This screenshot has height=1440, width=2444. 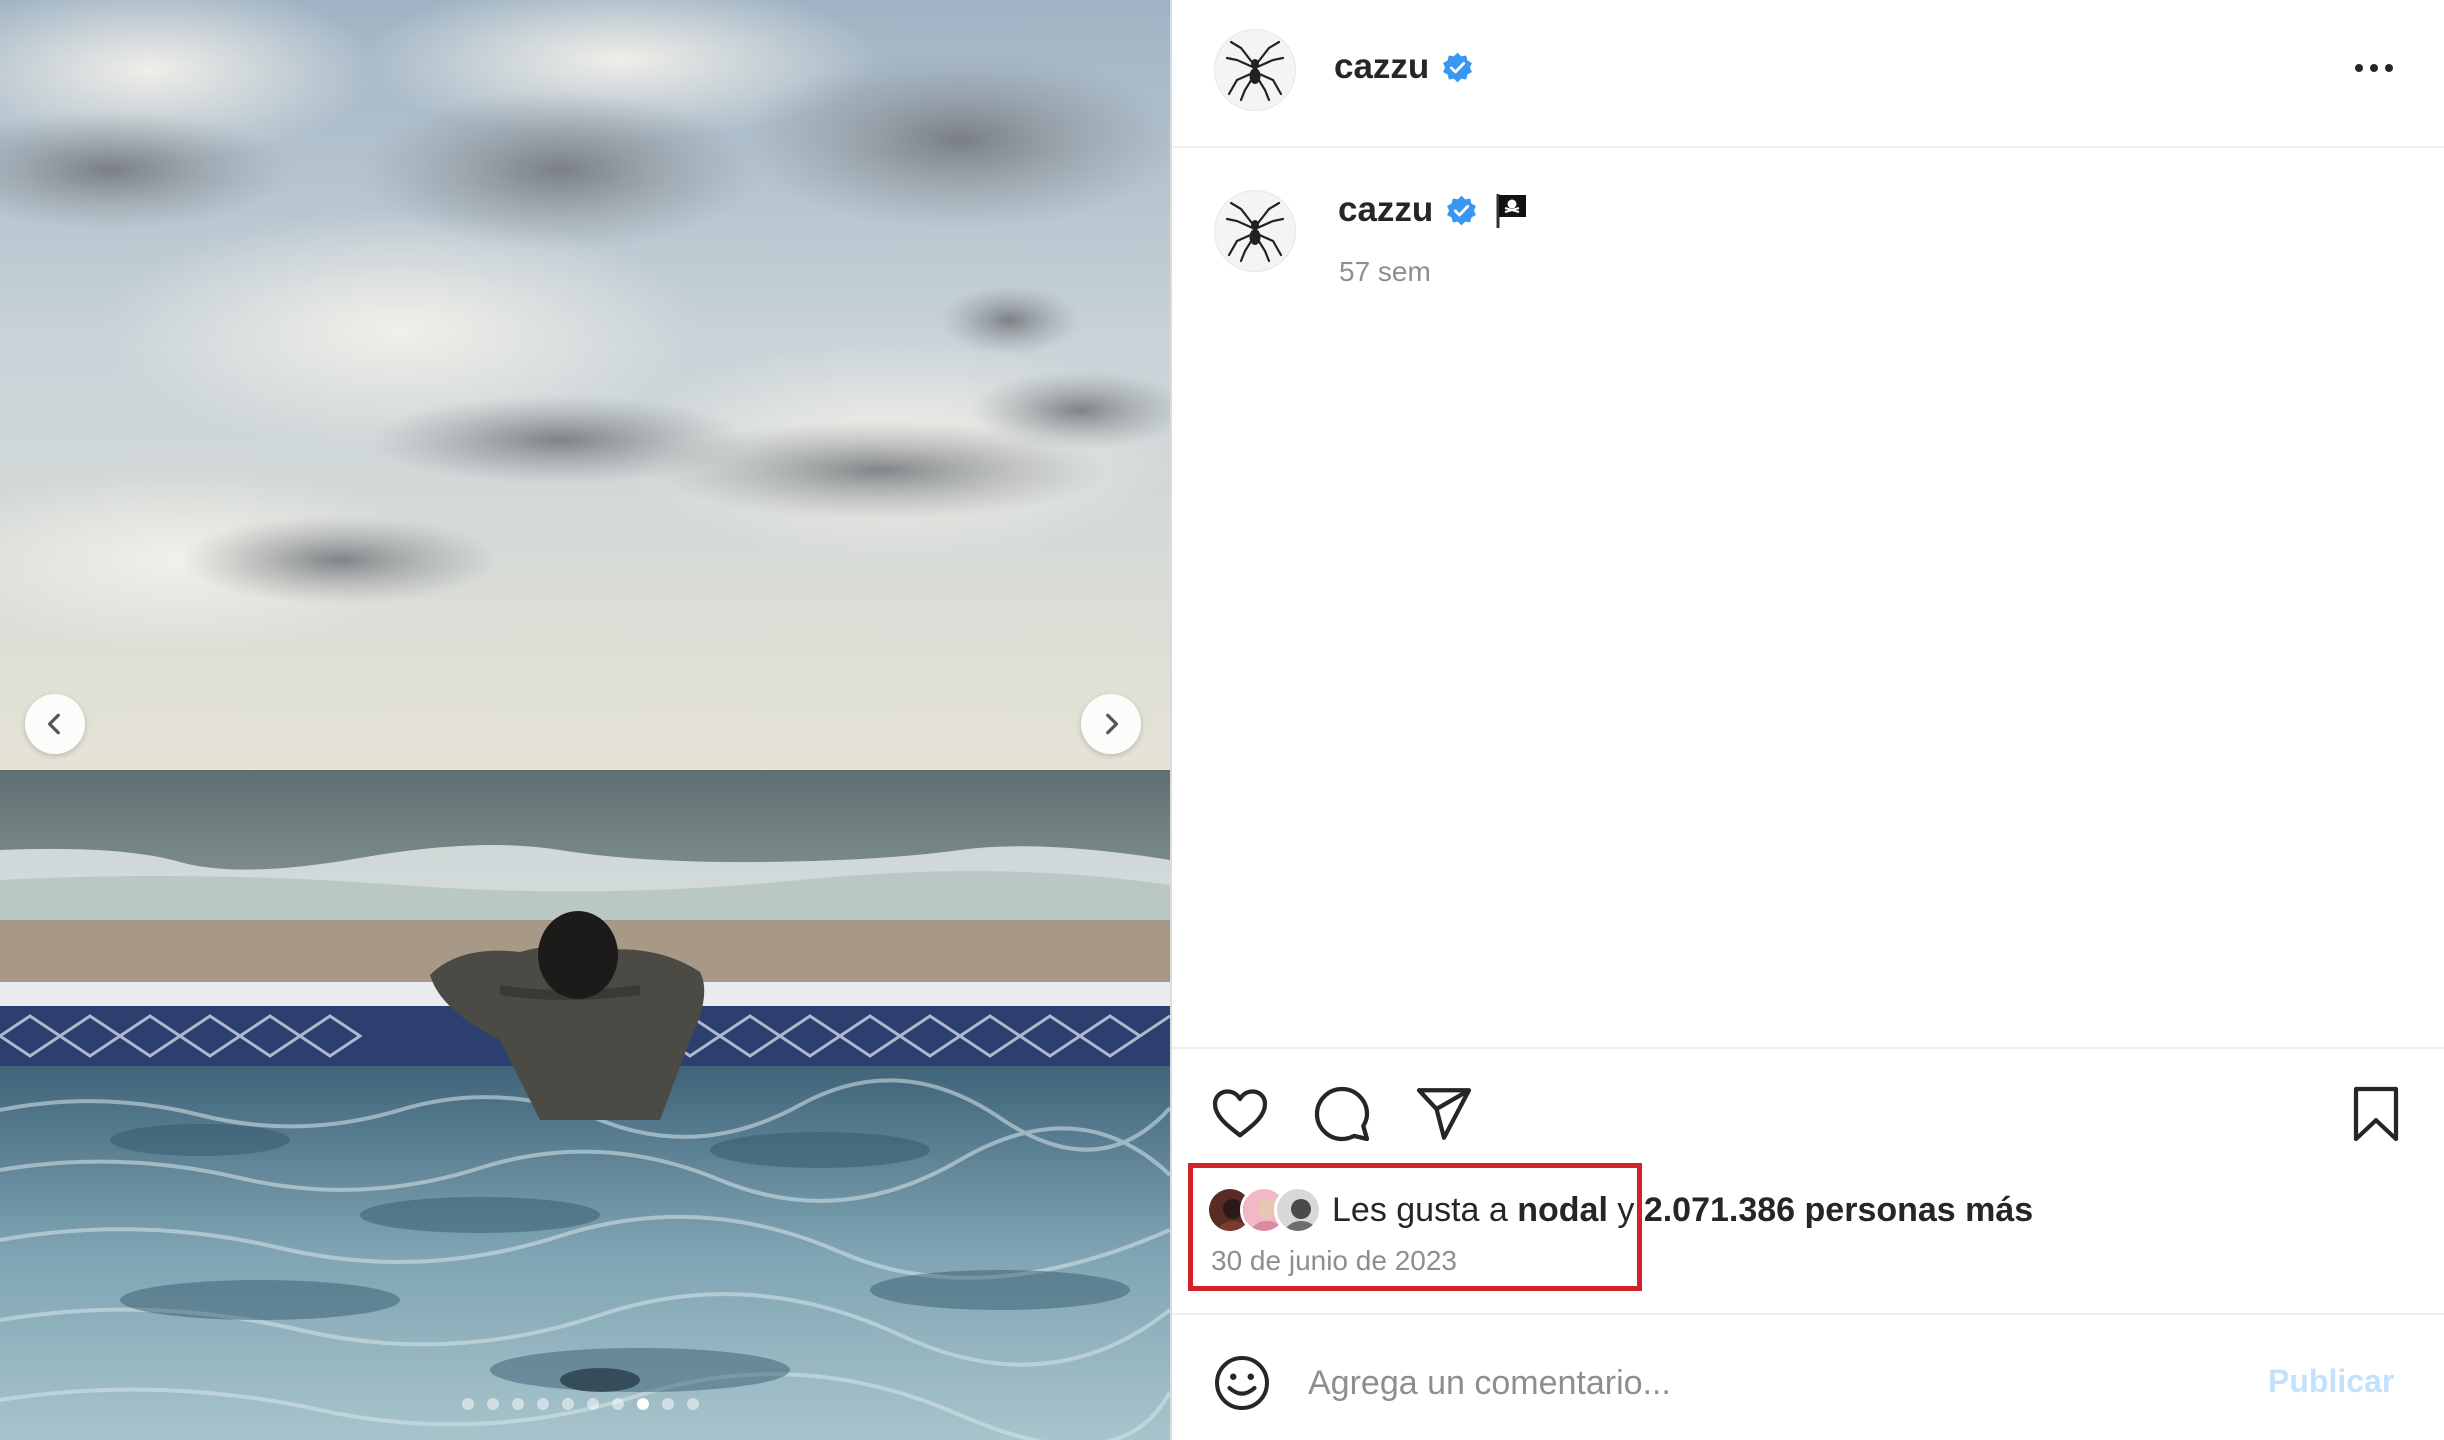 I want to click on caption-username: cazzu, so click(x=1385, y=210).